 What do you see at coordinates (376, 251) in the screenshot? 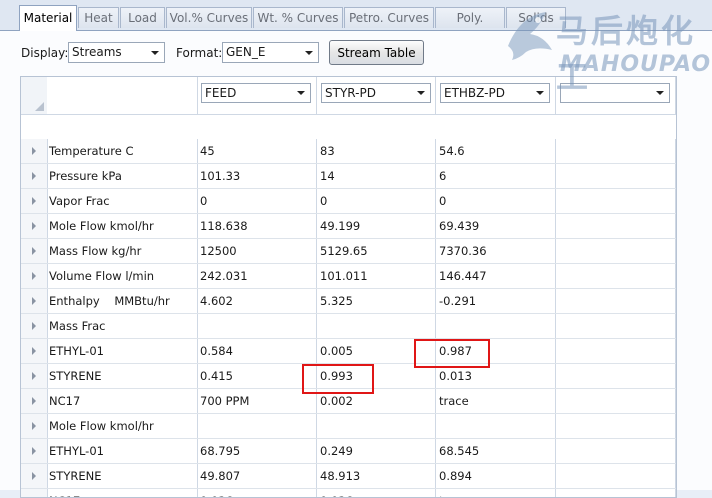
I see `grid-cell: 5129.65` at bounding box center [376, 251].